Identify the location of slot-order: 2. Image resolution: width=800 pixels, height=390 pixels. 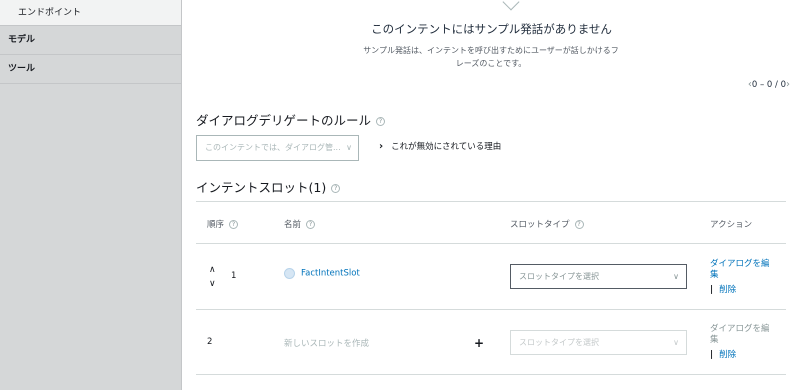
(210, 342).